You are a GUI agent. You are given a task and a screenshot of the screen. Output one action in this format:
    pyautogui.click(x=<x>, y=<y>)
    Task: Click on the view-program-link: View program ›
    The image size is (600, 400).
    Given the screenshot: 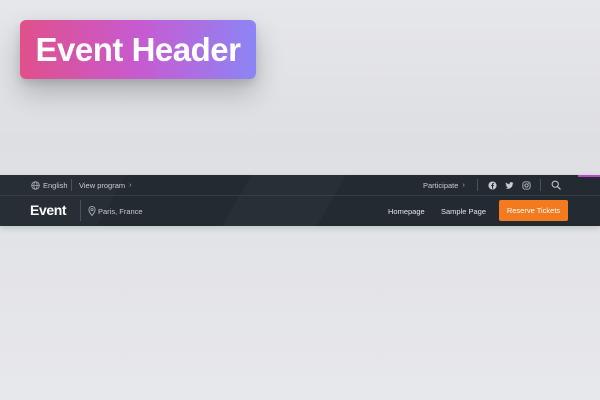 What is the action you would take?
    pyautogui.click(x=105, y=185)
    